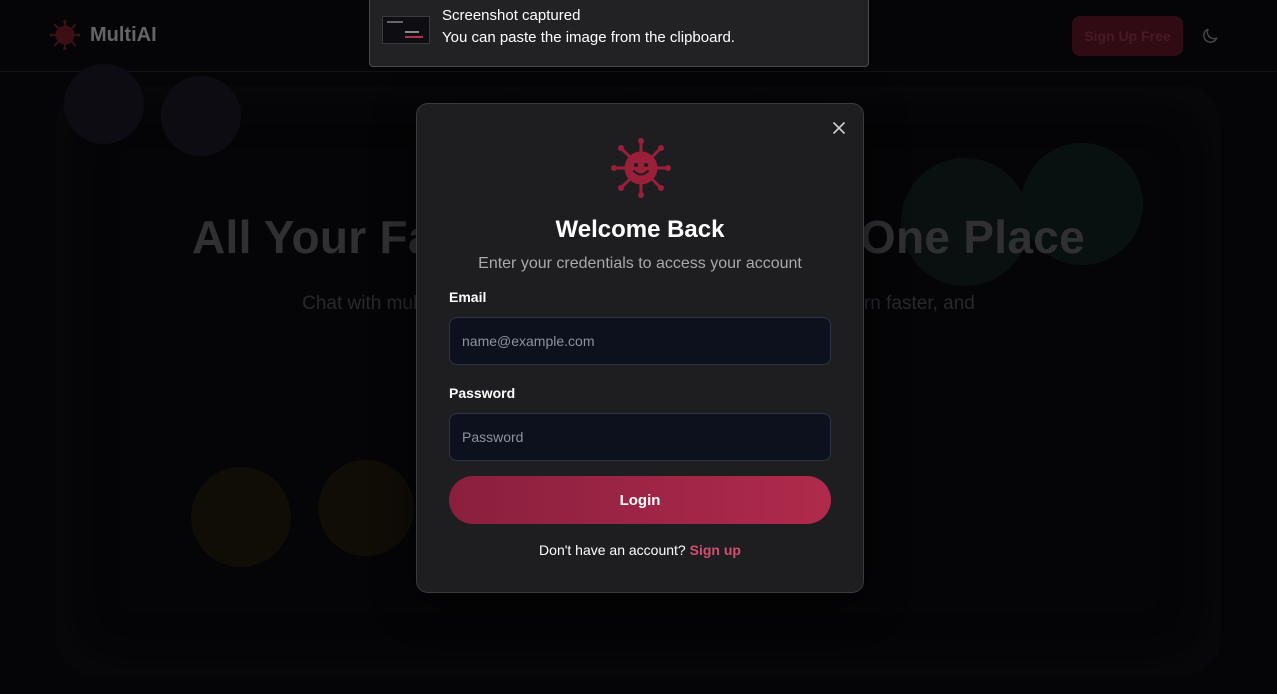  What do you see at coordinates (640, 341) in the screenshot?
I see `email-field` at bounding box center [640, 341].